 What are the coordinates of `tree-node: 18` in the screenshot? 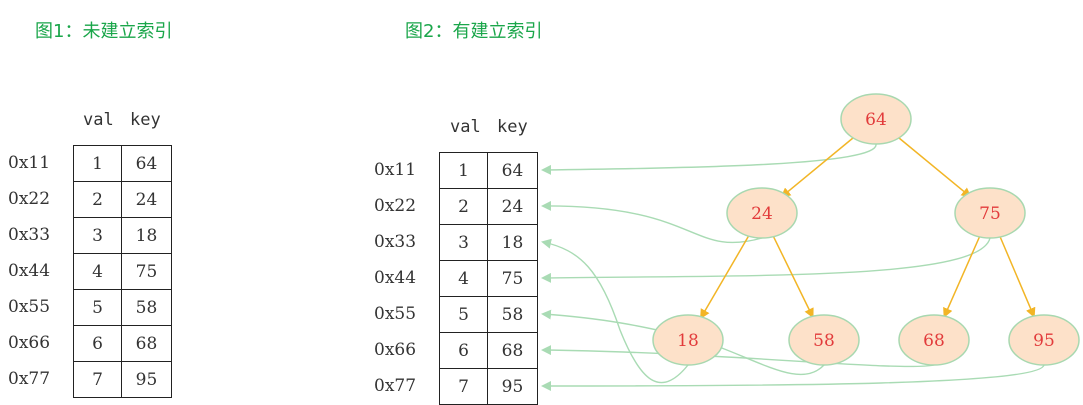 It's located at (688, 340).